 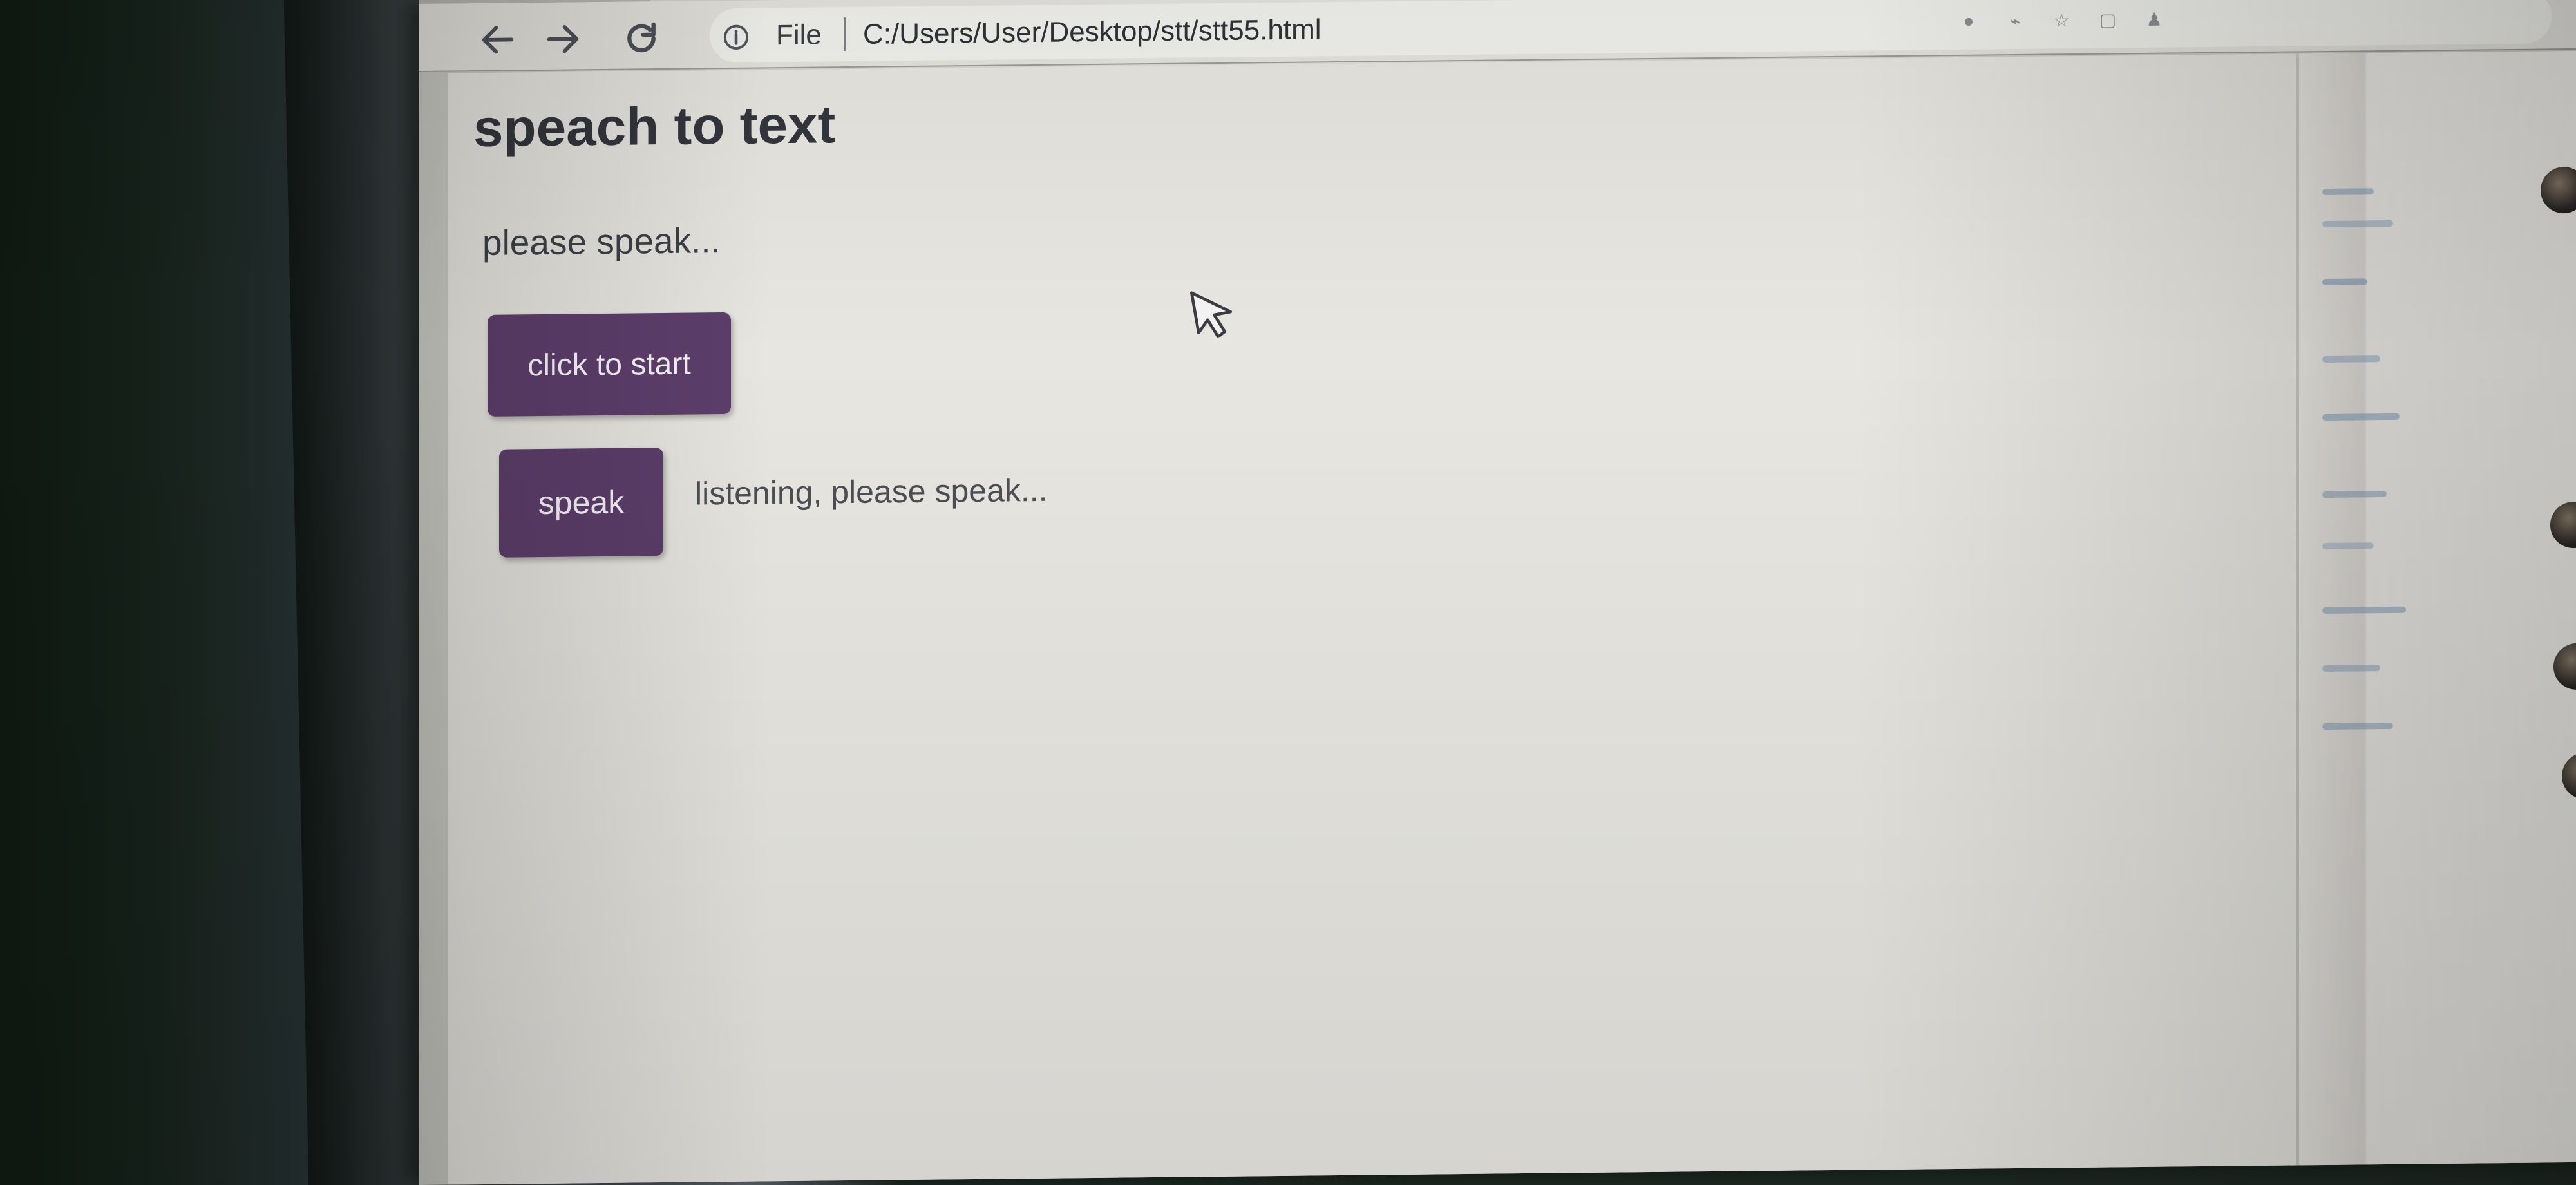 What do you see at coordinates (1211, 314) in the screenshot?
I see `mouse-pointer-icon` at bounding box center [1211, 314].